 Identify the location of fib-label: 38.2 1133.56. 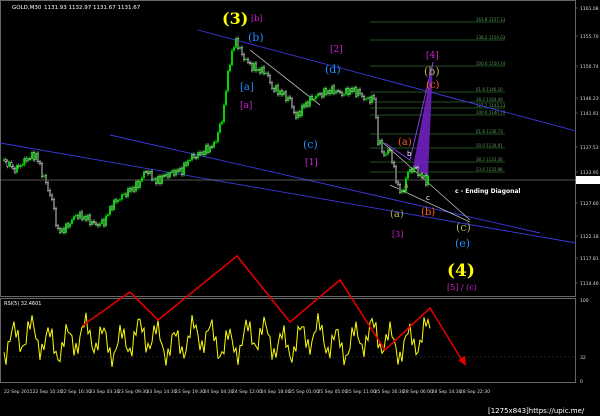
(489, 159).